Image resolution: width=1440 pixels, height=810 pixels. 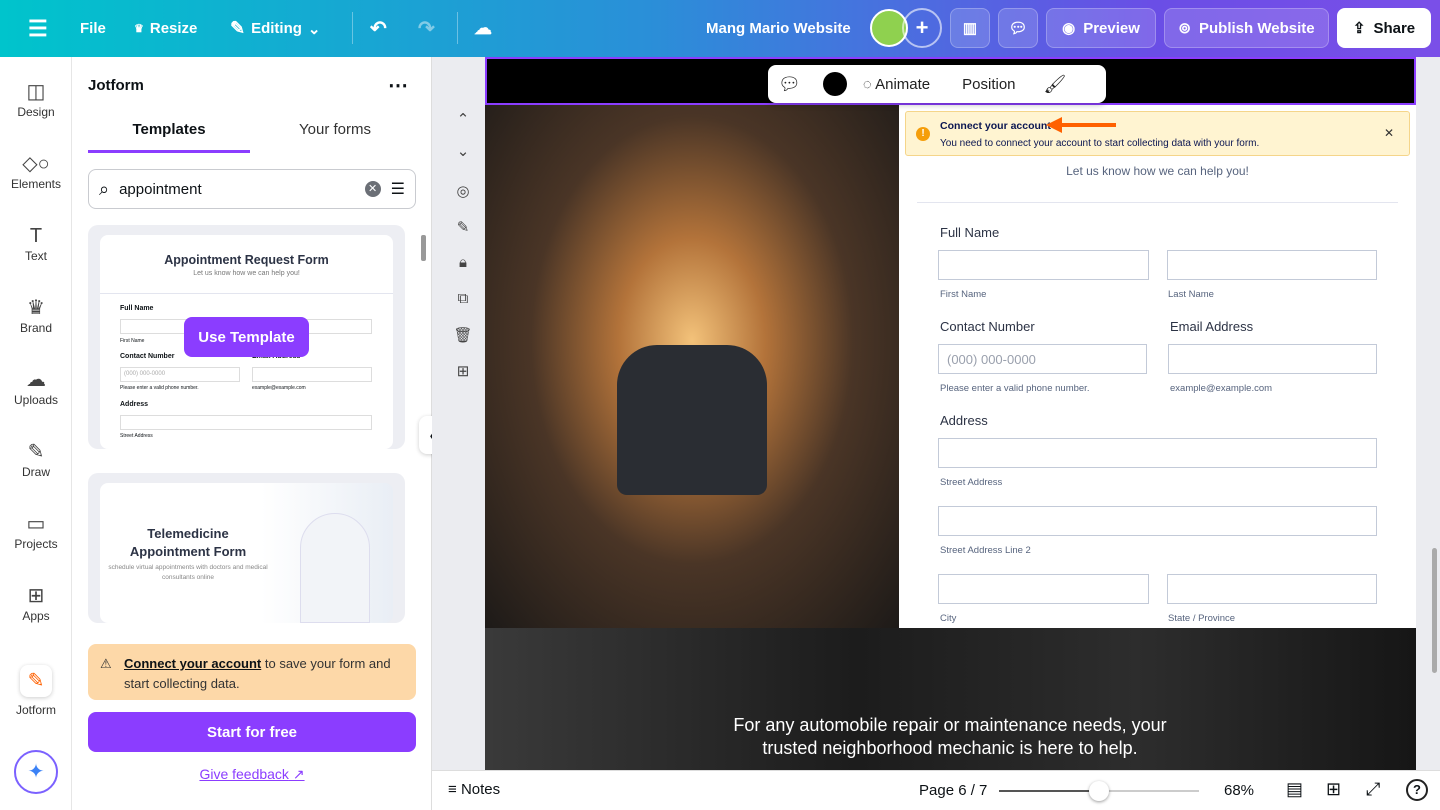 What do you see at coordinates (778, 28) in the screenshot?
I see `design-title: Mang Mario Website` at bounding box center [778, 28].